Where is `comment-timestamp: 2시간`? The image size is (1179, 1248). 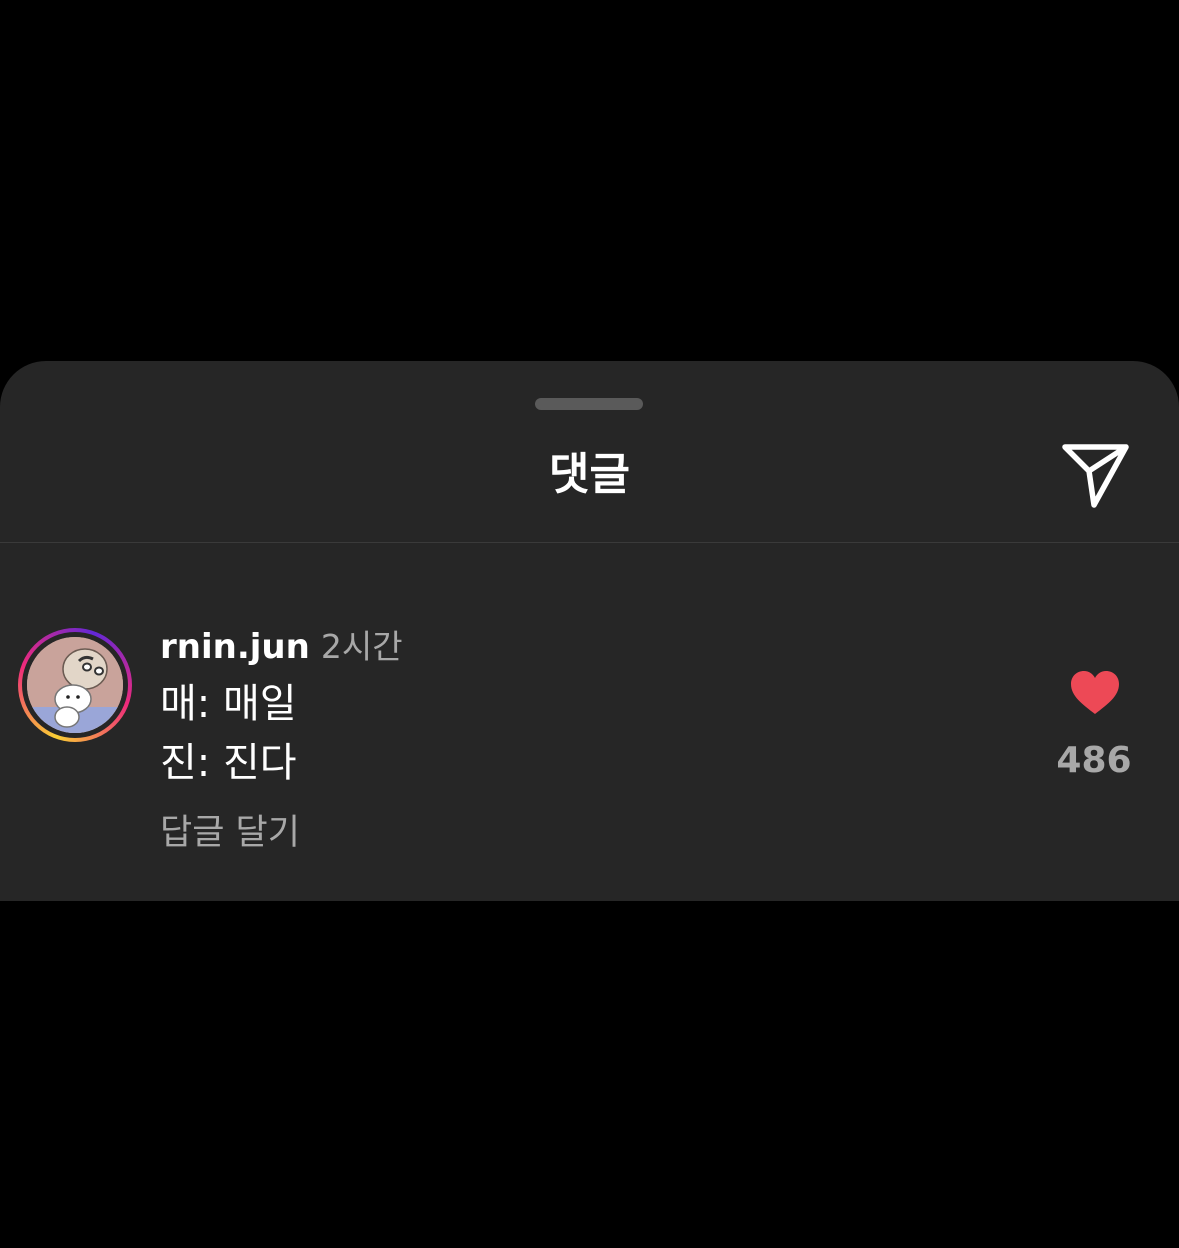
comment-timestamp: 2시간 is located at coordinates (361, 646).